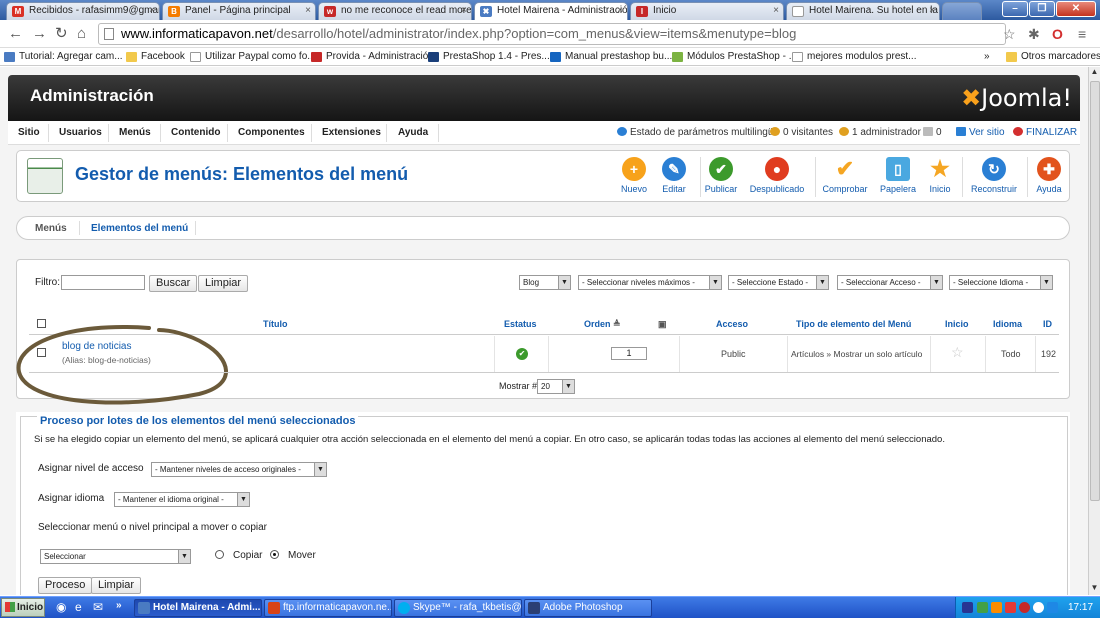 This screenshot has height=618, width=1100. Describe the element at coordinates (275, 324) in the screenshot. I see `column-title-header: Título` at that location.